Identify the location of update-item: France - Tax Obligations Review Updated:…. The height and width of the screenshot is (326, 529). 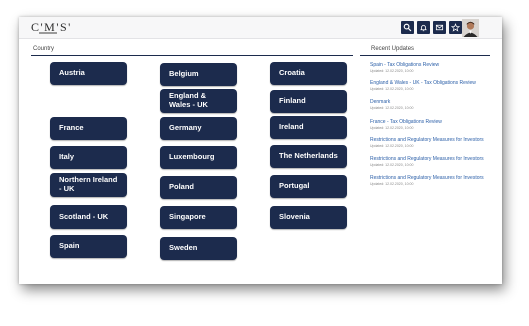
(432, 124).